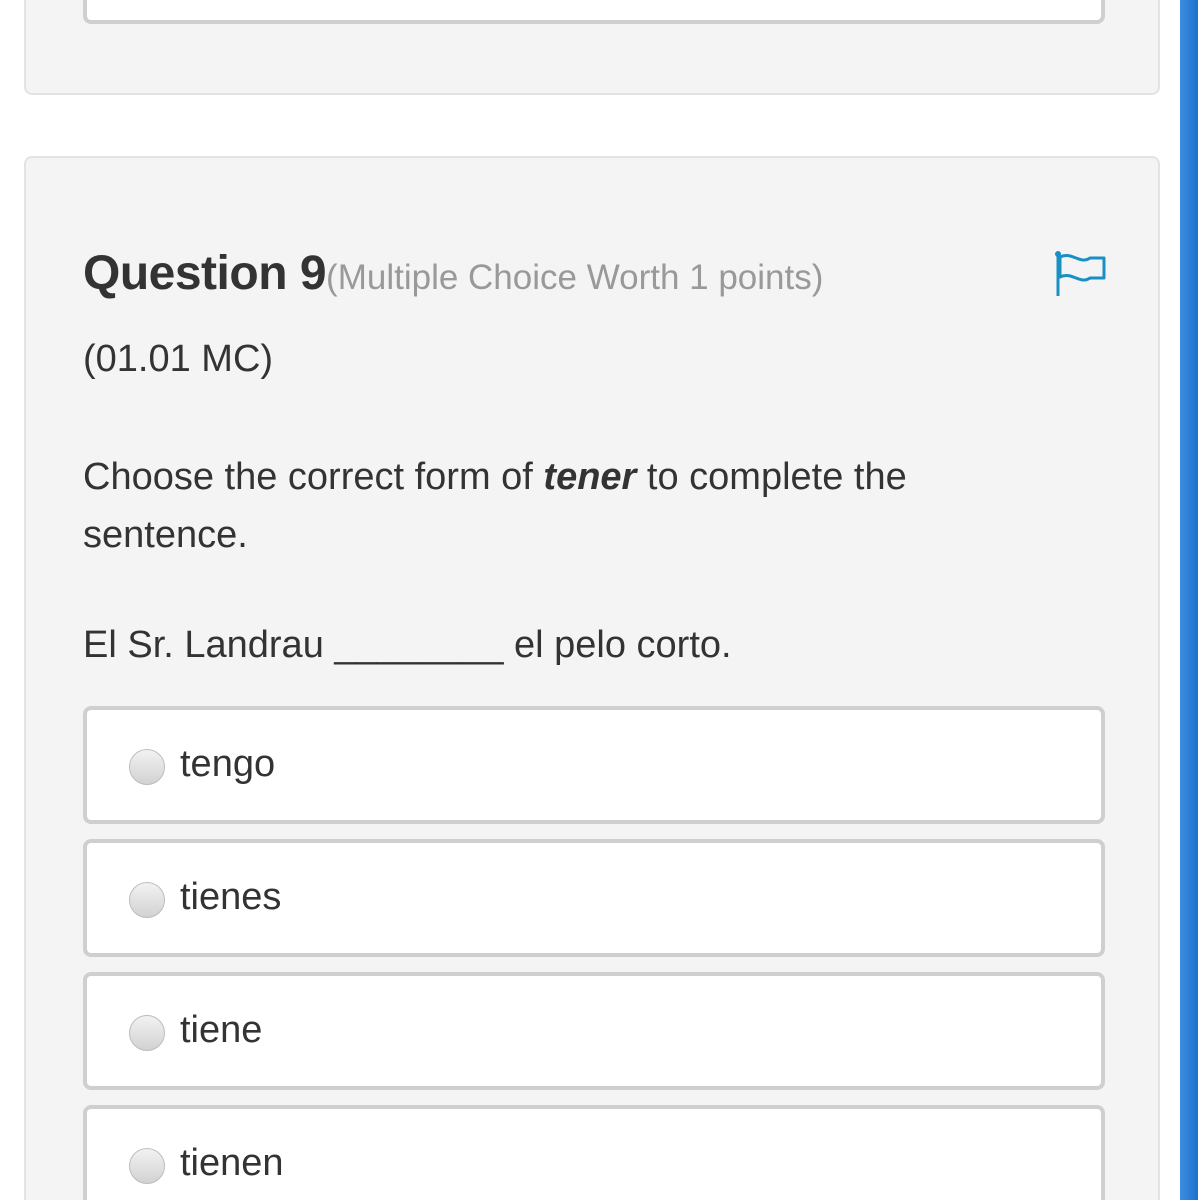 Image resolution: width=1198 pixels, height=1200 pixels. I want to click on flag-question-button, so click(1081, 274).